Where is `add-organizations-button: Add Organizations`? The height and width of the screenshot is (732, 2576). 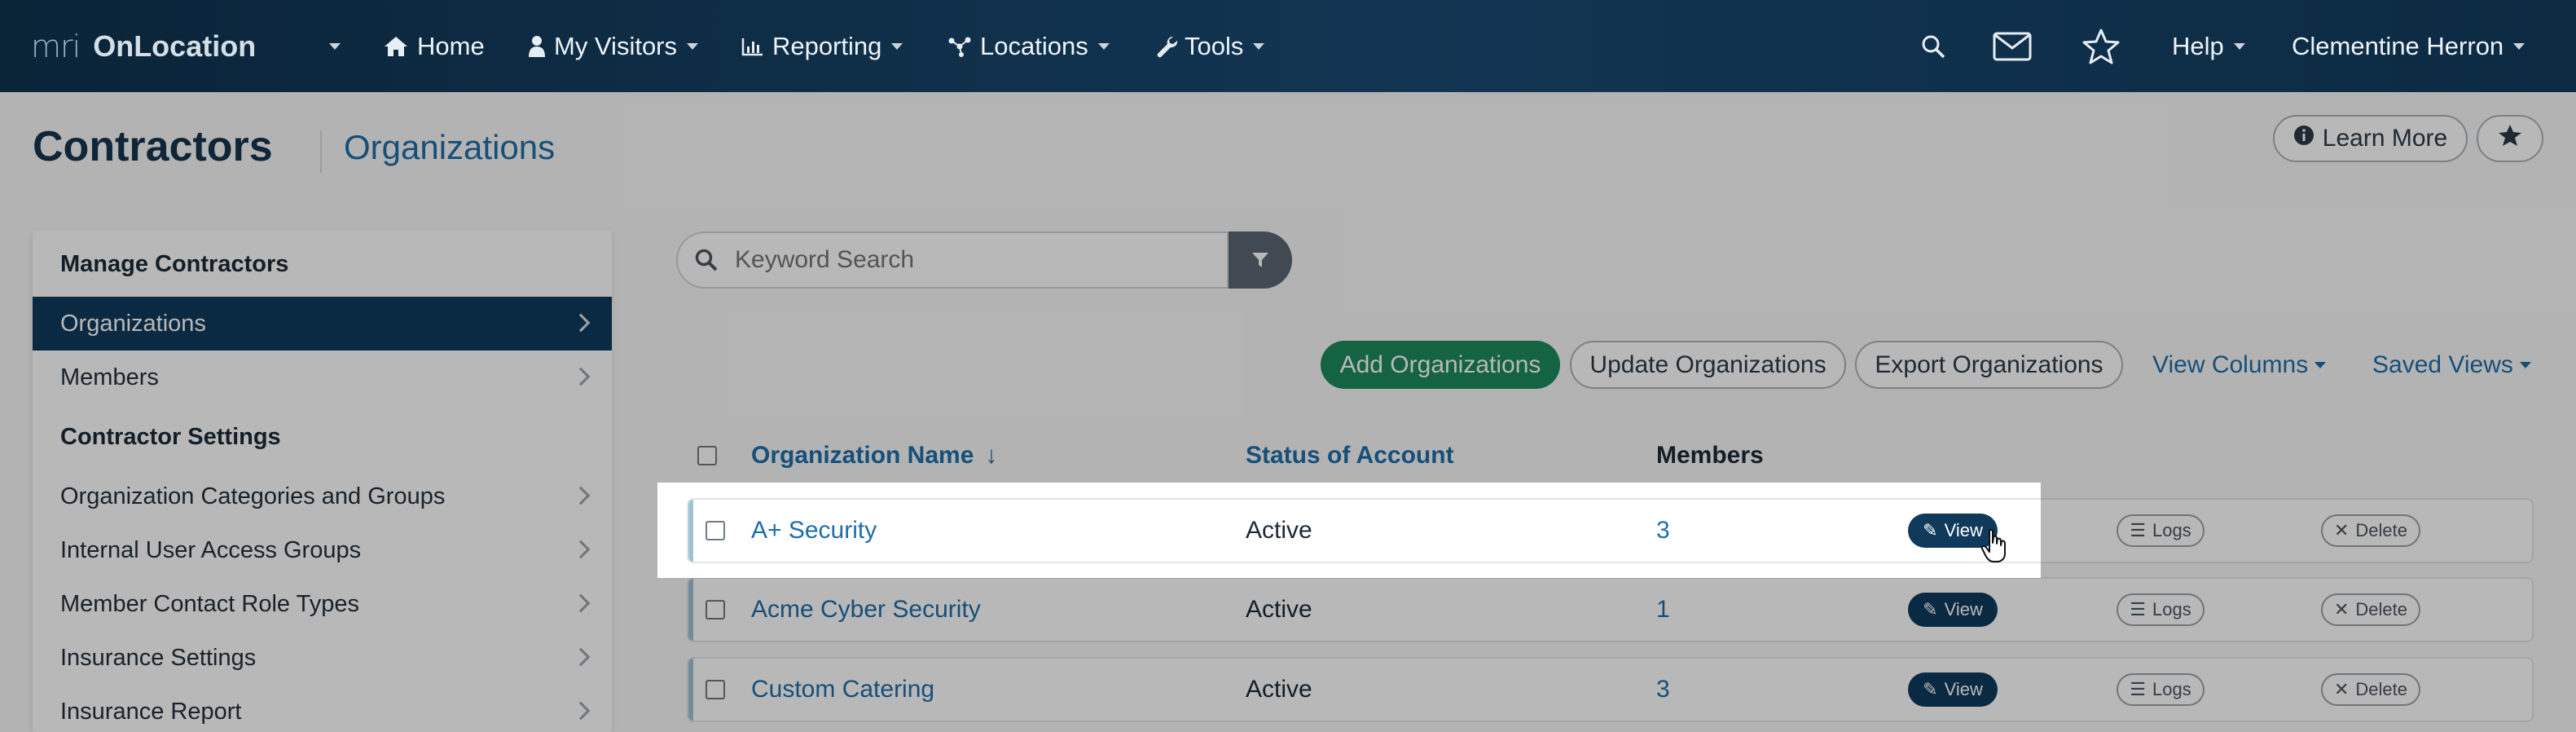 add-organizations-button: Add Organizations is located at coordinates (1440, 365).